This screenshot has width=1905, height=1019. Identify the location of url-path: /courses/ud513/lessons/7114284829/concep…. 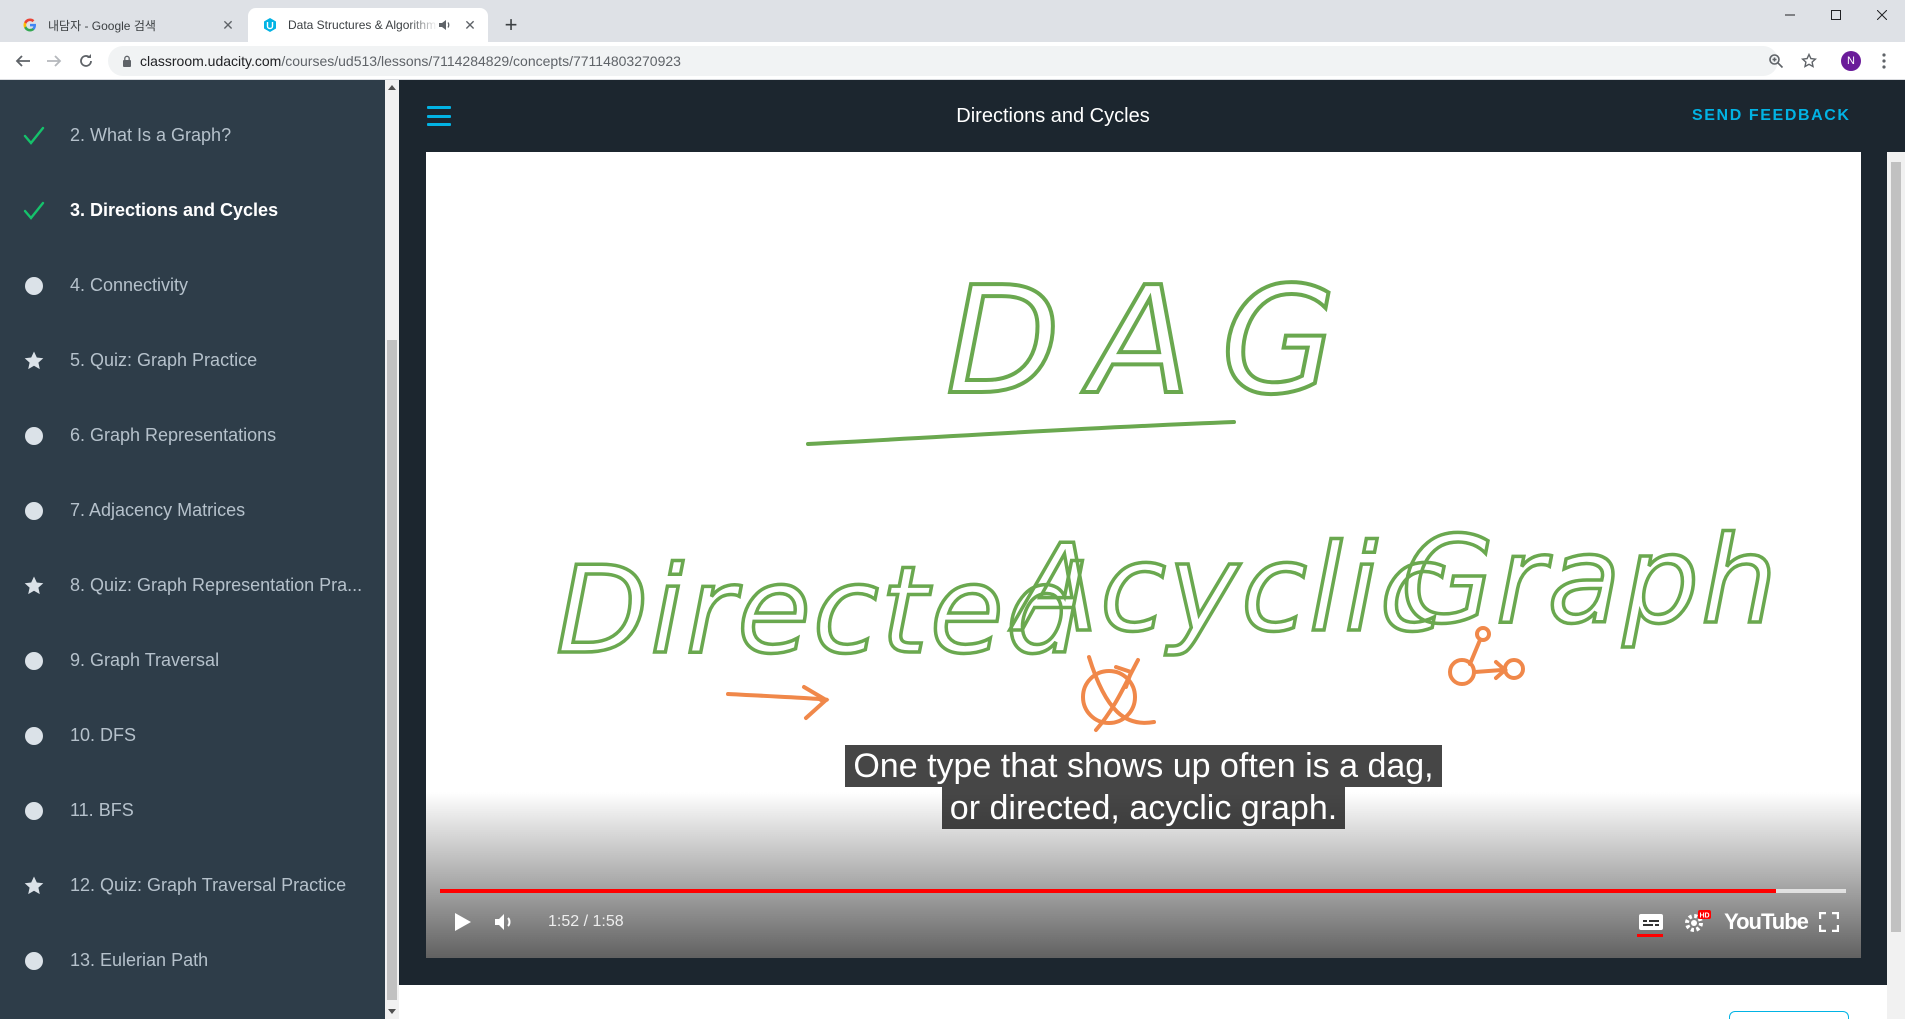
(481, 61).